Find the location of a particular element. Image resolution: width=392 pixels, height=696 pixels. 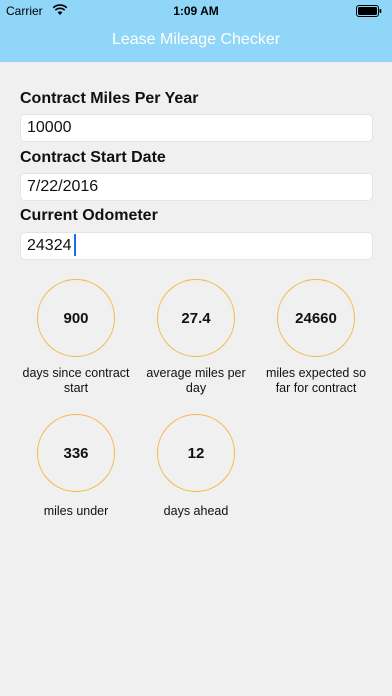

stat-value: 24660 is located at coordinates (316, 318).